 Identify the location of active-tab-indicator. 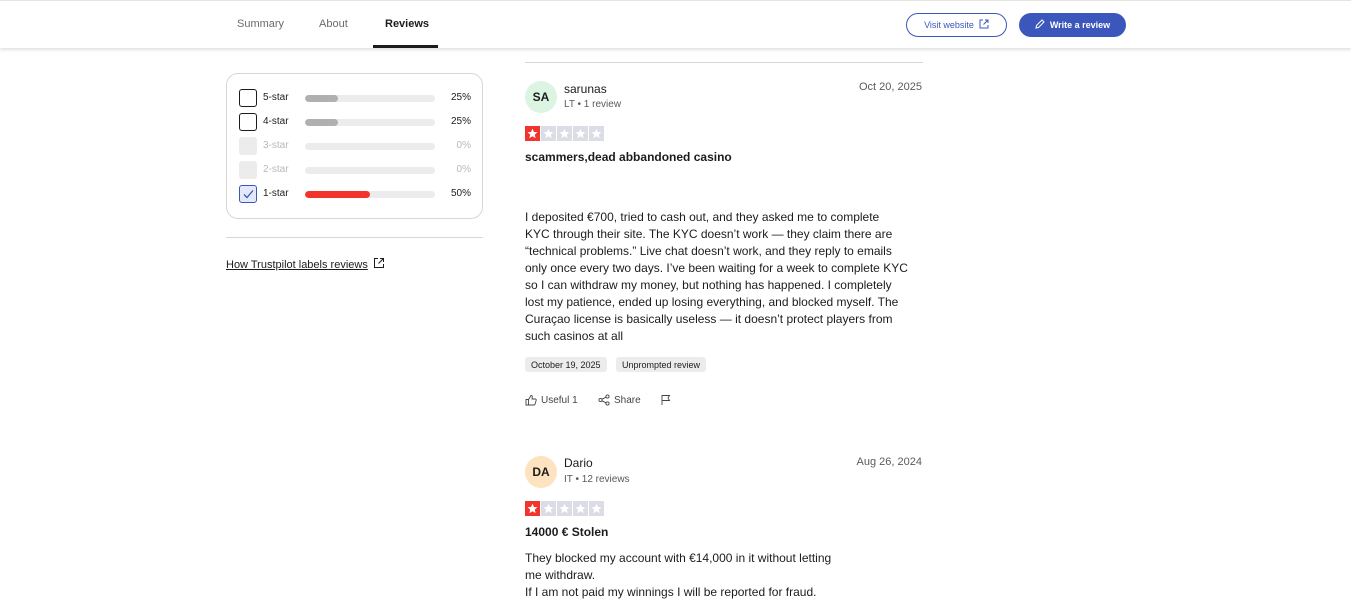
(405, 46).